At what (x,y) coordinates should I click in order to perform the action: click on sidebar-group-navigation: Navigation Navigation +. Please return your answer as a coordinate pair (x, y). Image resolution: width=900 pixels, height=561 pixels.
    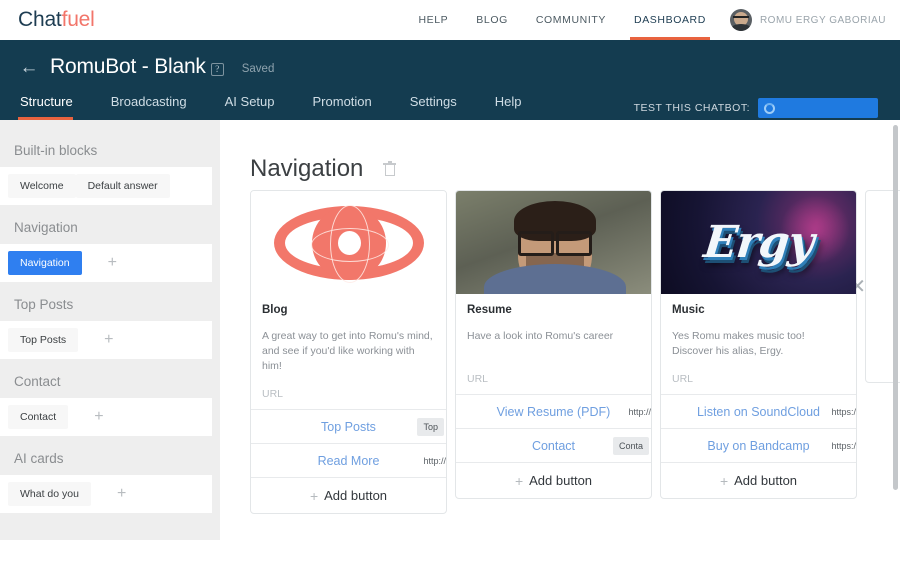
    Looking at the image, I should click on (110, 246).